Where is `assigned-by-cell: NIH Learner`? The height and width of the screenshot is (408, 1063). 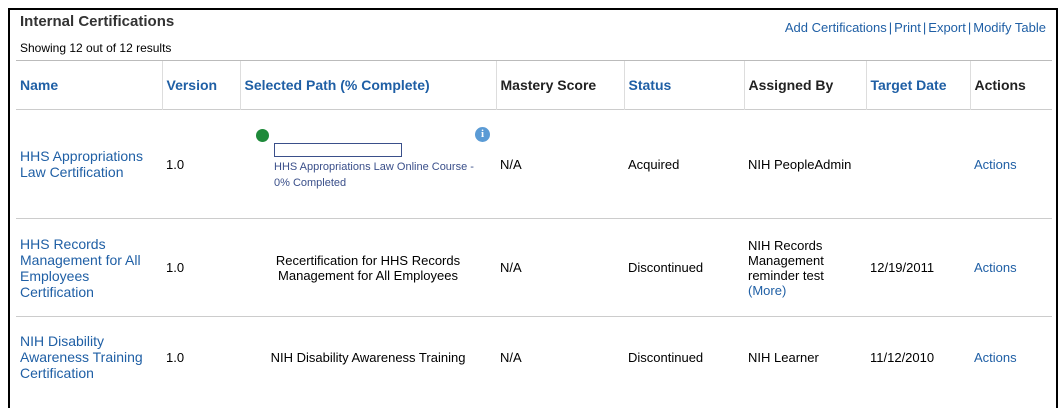
assigned-by-cell: NIH Learner is located at coordinates (805, 356).